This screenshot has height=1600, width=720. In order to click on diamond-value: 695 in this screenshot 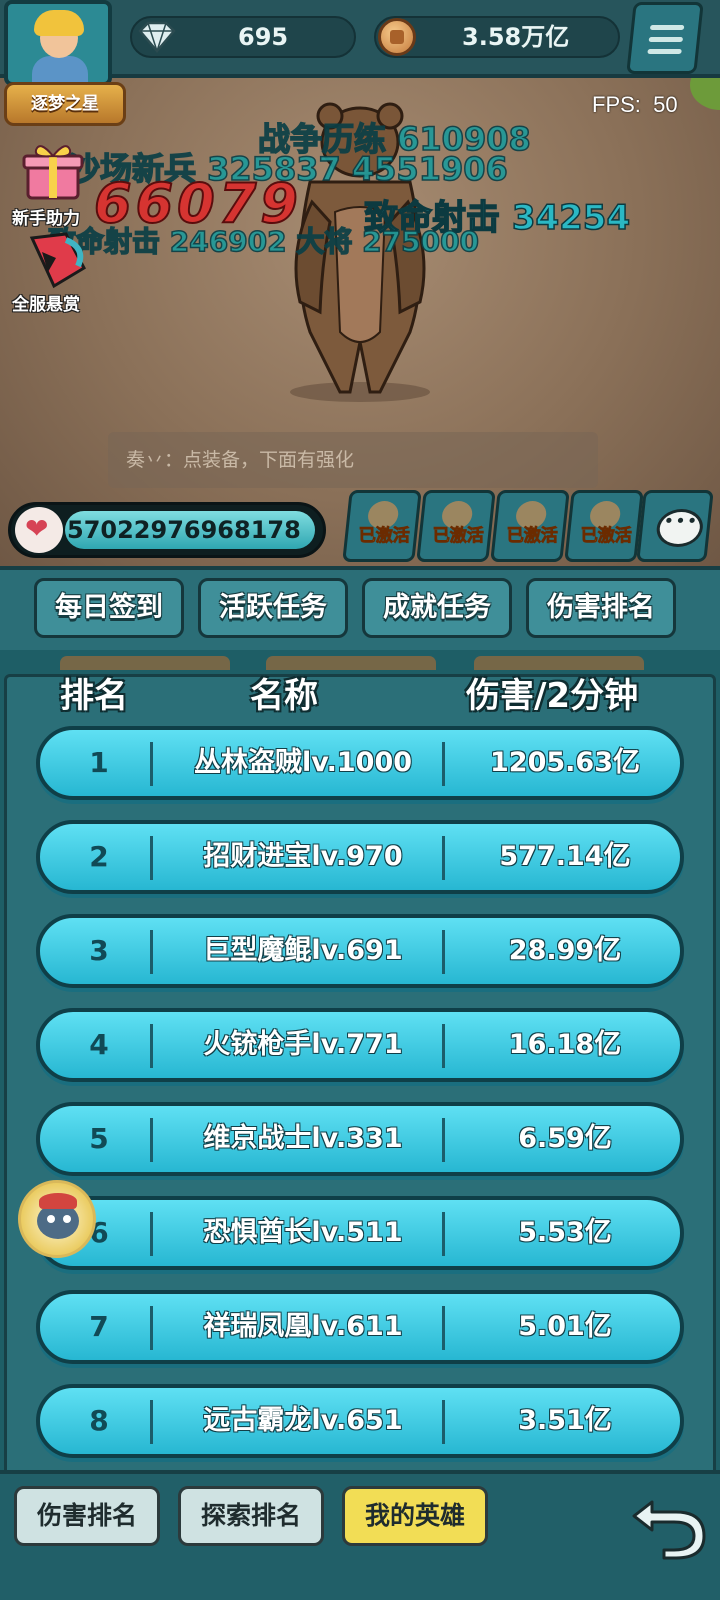, I will do `click(263, 37)`.